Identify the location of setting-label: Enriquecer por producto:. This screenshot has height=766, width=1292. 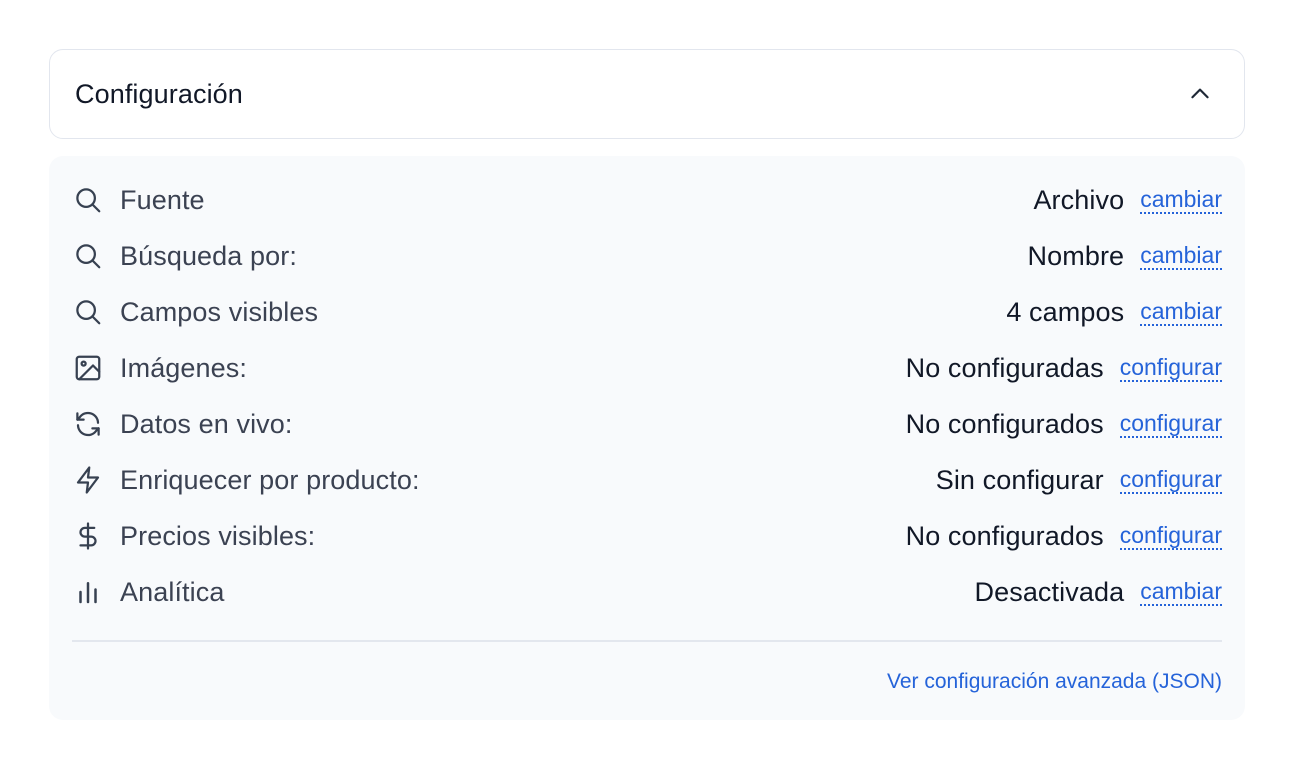
(270, 479).